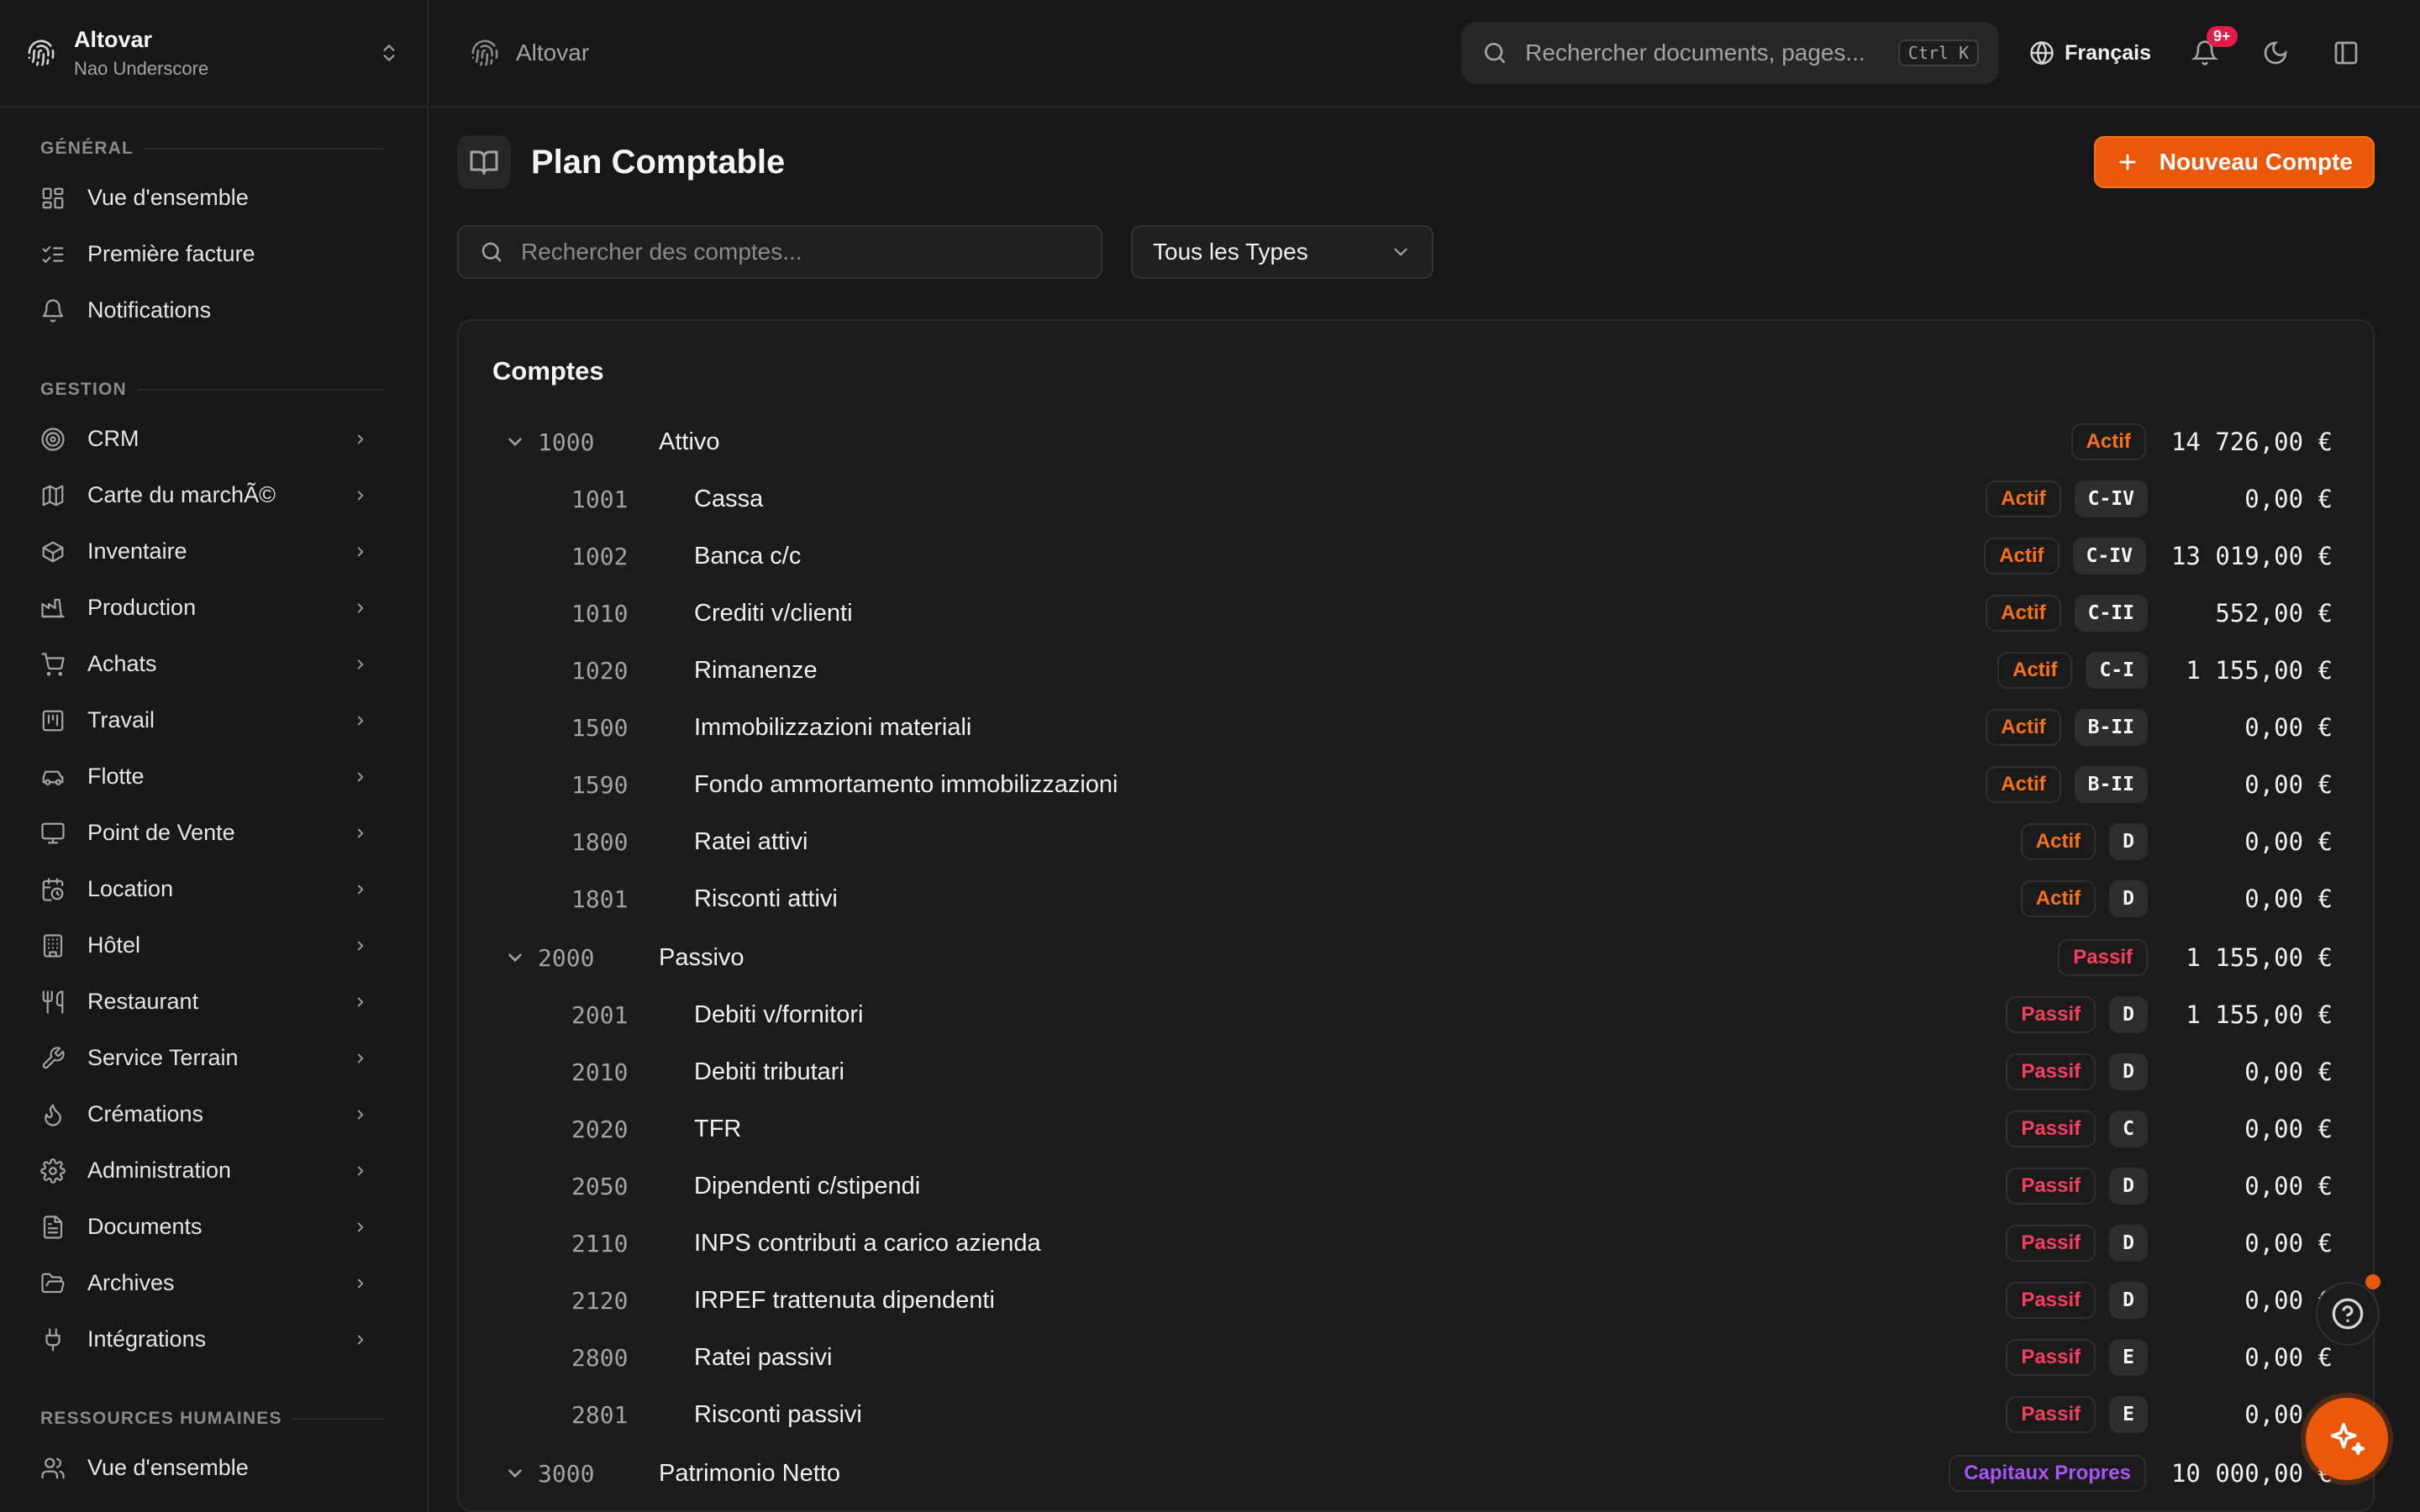 The height and width of the screenshot is (1512, 2420). Describe the element at coordinates (600, 499) in the screenshot. I see `account-code: 1001` at that location.